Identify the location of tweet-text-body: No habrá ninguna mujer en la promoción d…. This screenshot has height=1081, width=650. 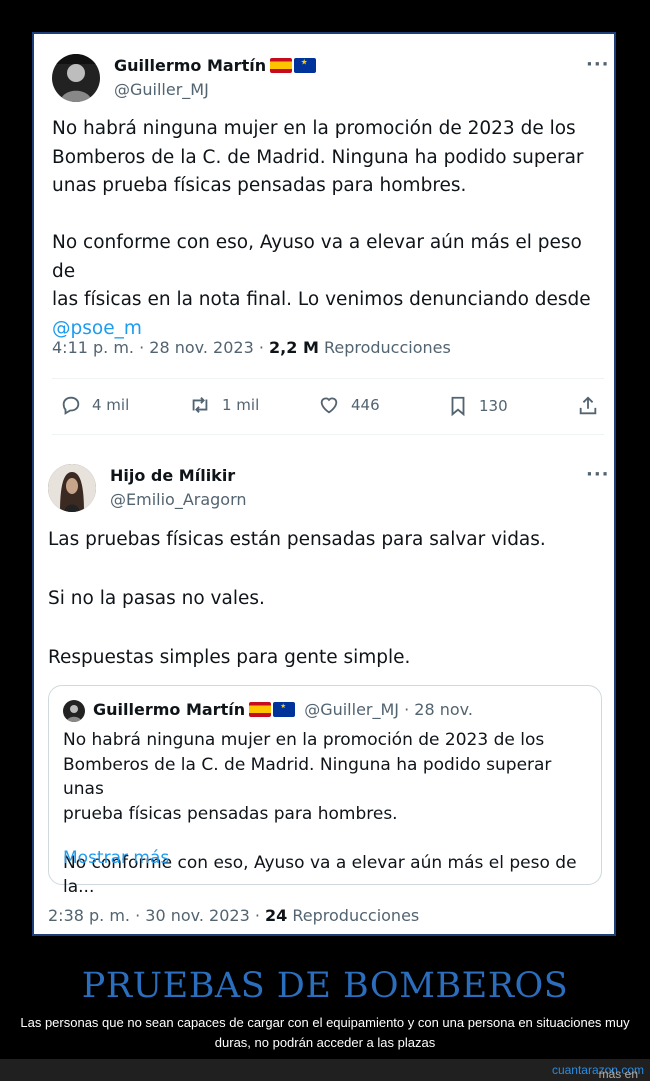
(321, 214).